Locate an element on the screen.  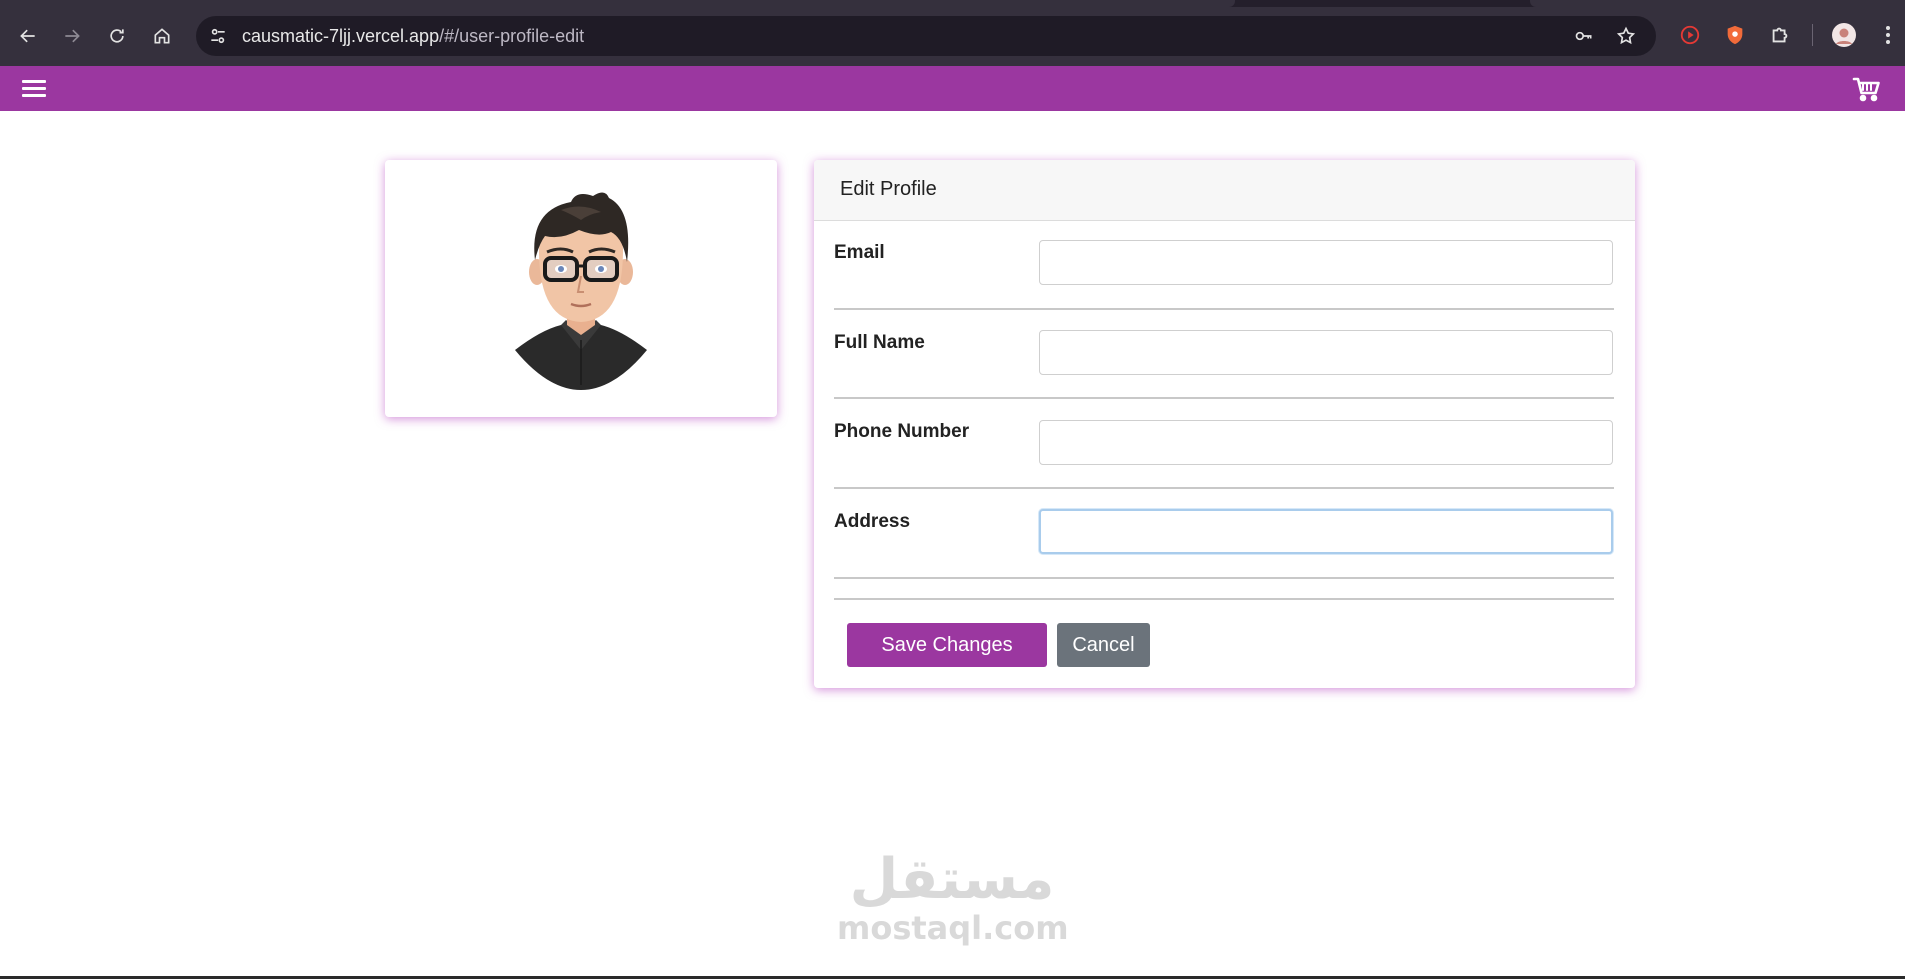
toolbar-separator is located at coordinates (1812, 35).